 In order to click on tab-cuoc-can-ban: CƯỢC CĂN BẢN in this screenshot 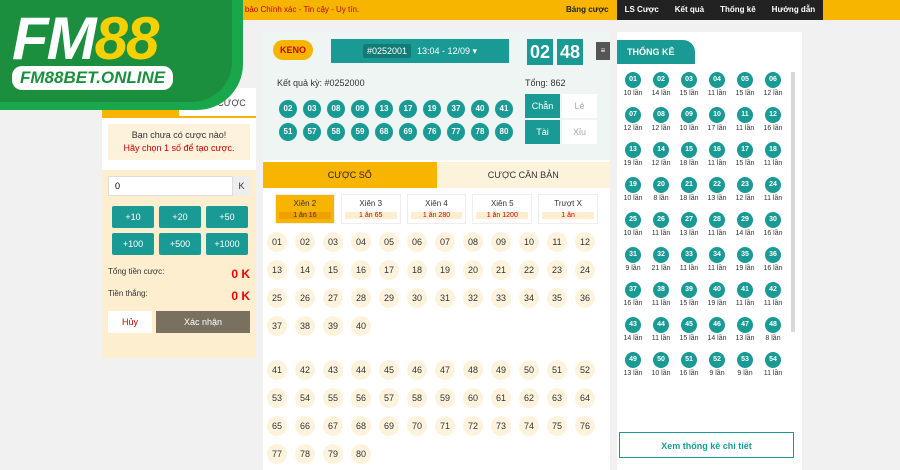, I will do `click(523, 175)`.